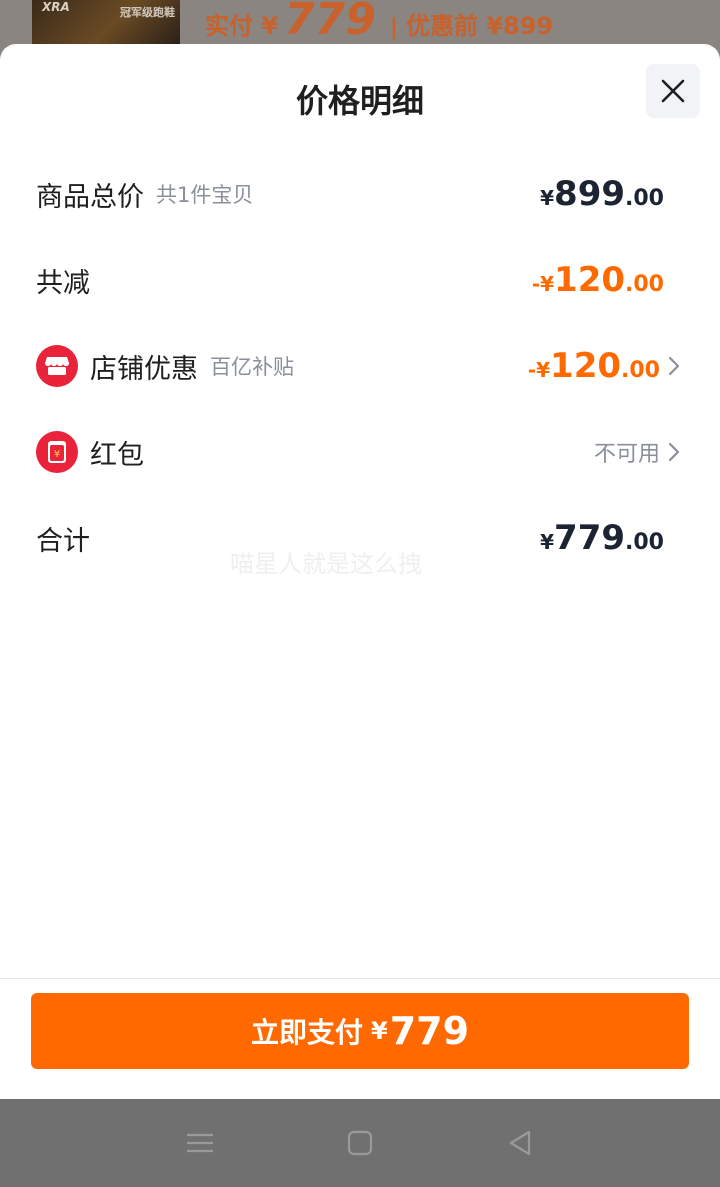 The width and height of the screenshot is (720, 1187). I want to click on menu-icon, so click(200, 1143).